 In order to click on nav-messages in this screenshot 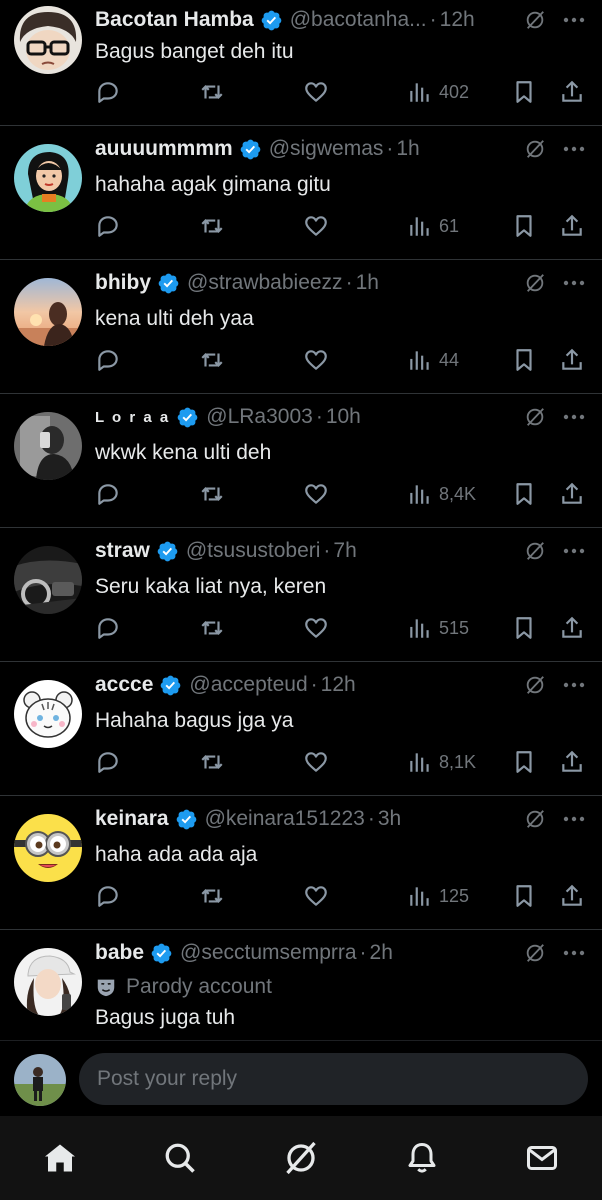, I will do `click(542, 1158)`.